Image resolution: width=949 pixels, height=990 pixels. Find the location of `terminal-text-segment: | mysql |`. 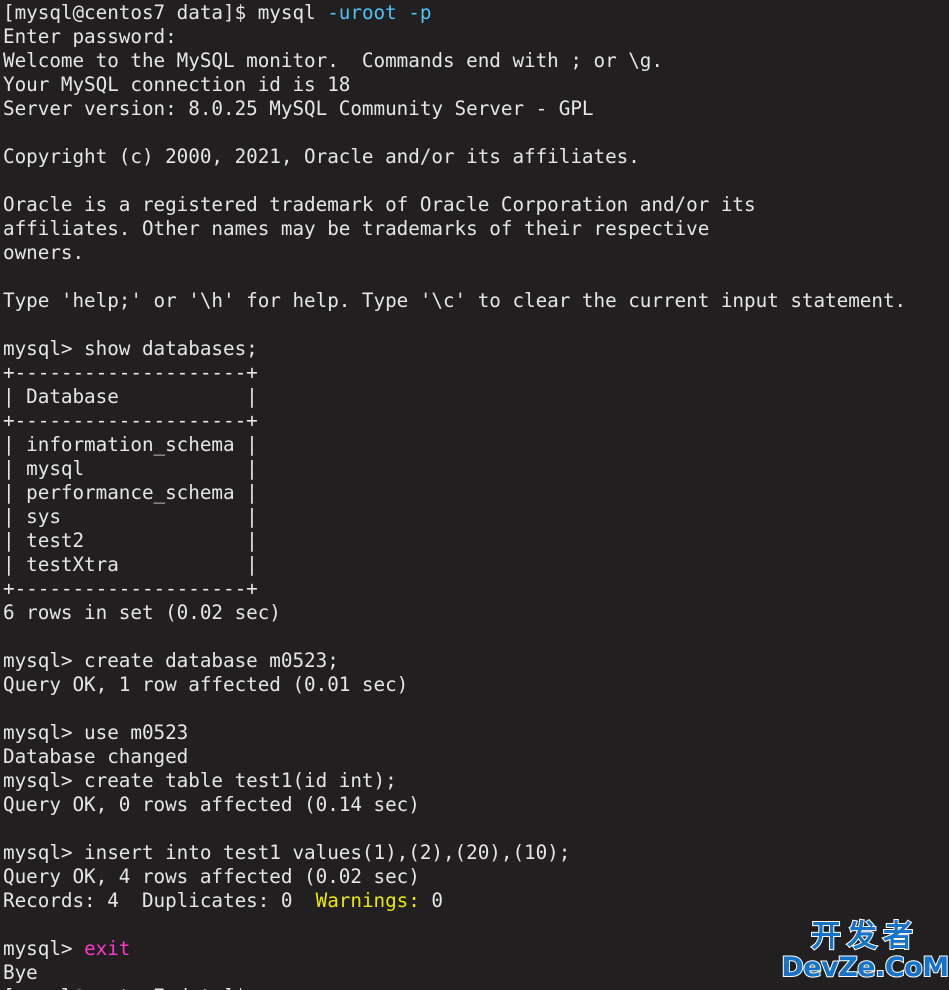

terminal-text-segment: | mysql | is located at coordinates (130, 468).